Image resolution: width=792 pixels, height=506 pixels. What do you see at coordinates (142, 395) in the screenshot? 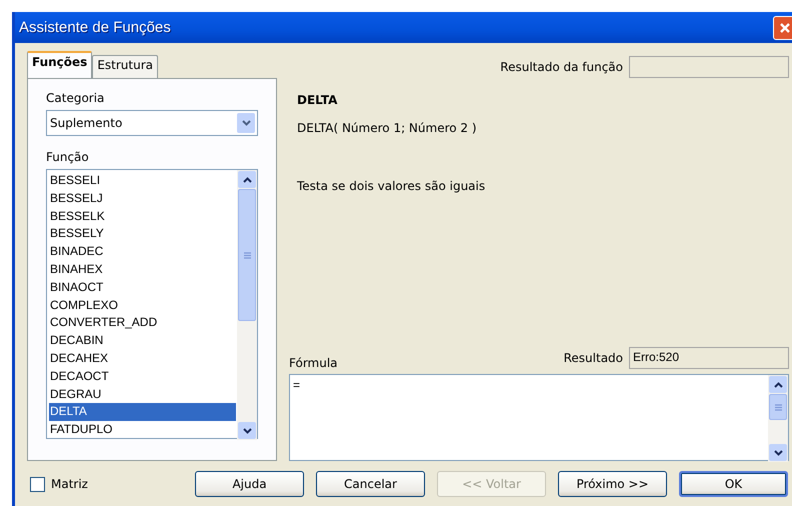
I see `function-item: DEGRAU` at bounding box center [142, 395].